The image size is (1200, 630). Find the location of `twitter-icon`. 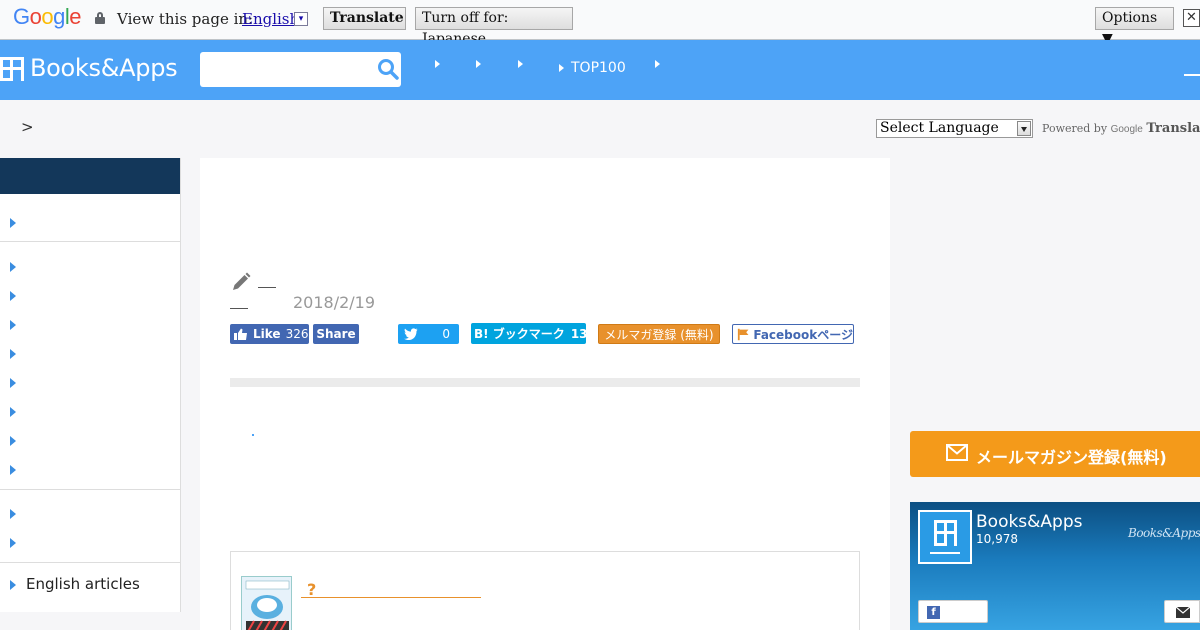

twitter-icon is located at coordinates (411, 334).